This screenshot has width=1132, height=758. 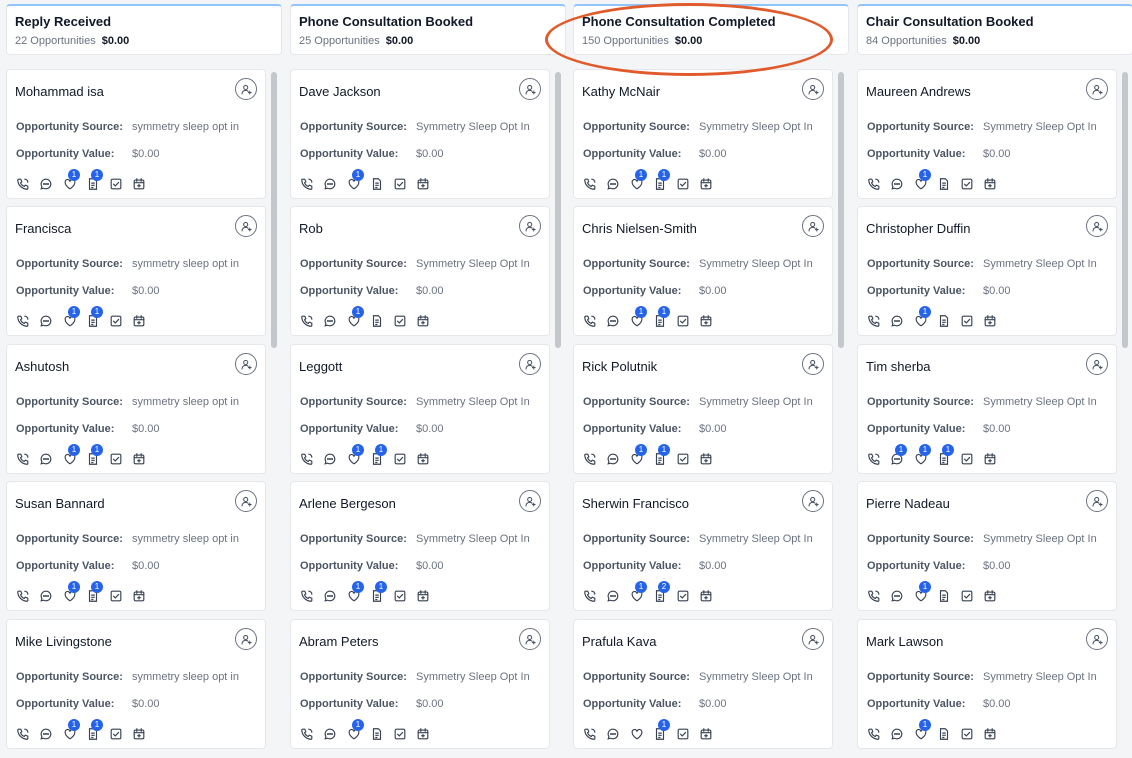 I want to click on contact-name: Prafula Kava, so click(x=619, y=641).